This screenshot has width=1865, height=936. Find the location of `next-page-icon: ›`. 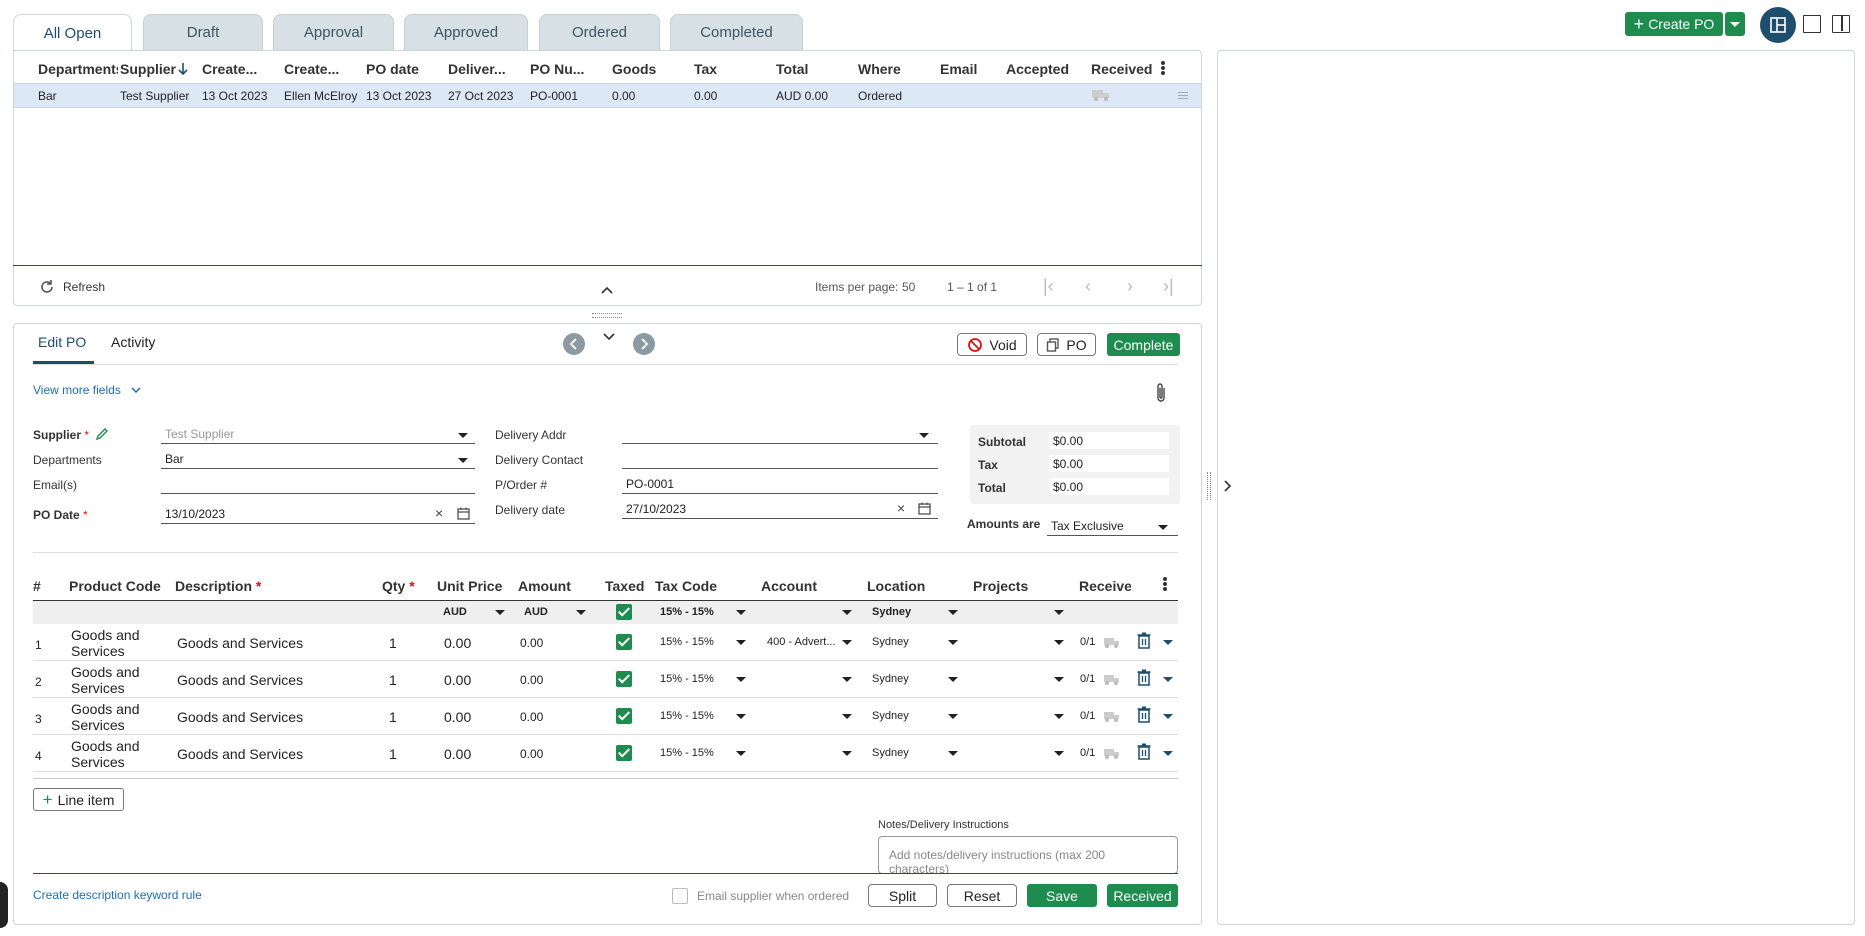

next-page-icon: › is located at coordinates (1130, 286).